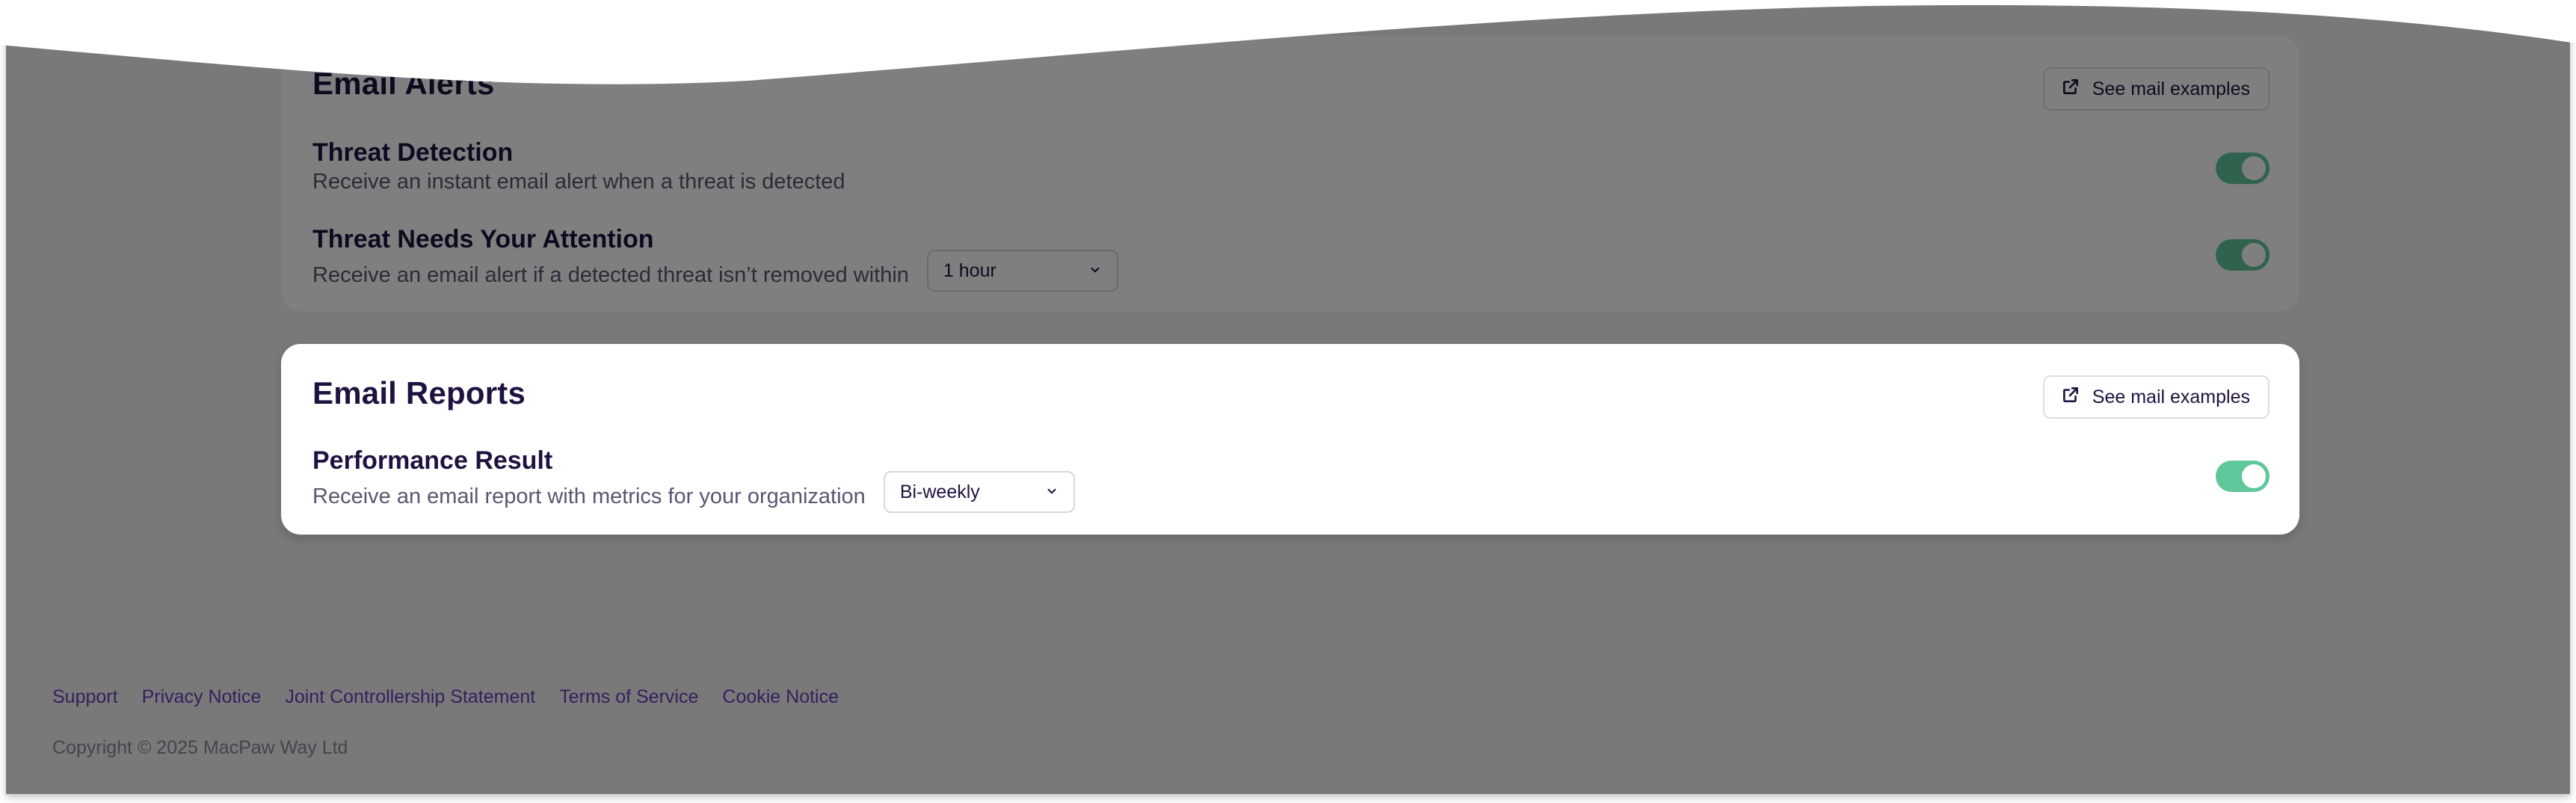  What do you see at coordinates (939, 491) in the screenshot?
I see `performance-result-frequency-value: Bi-weekly` at bounding box center [939, 491].